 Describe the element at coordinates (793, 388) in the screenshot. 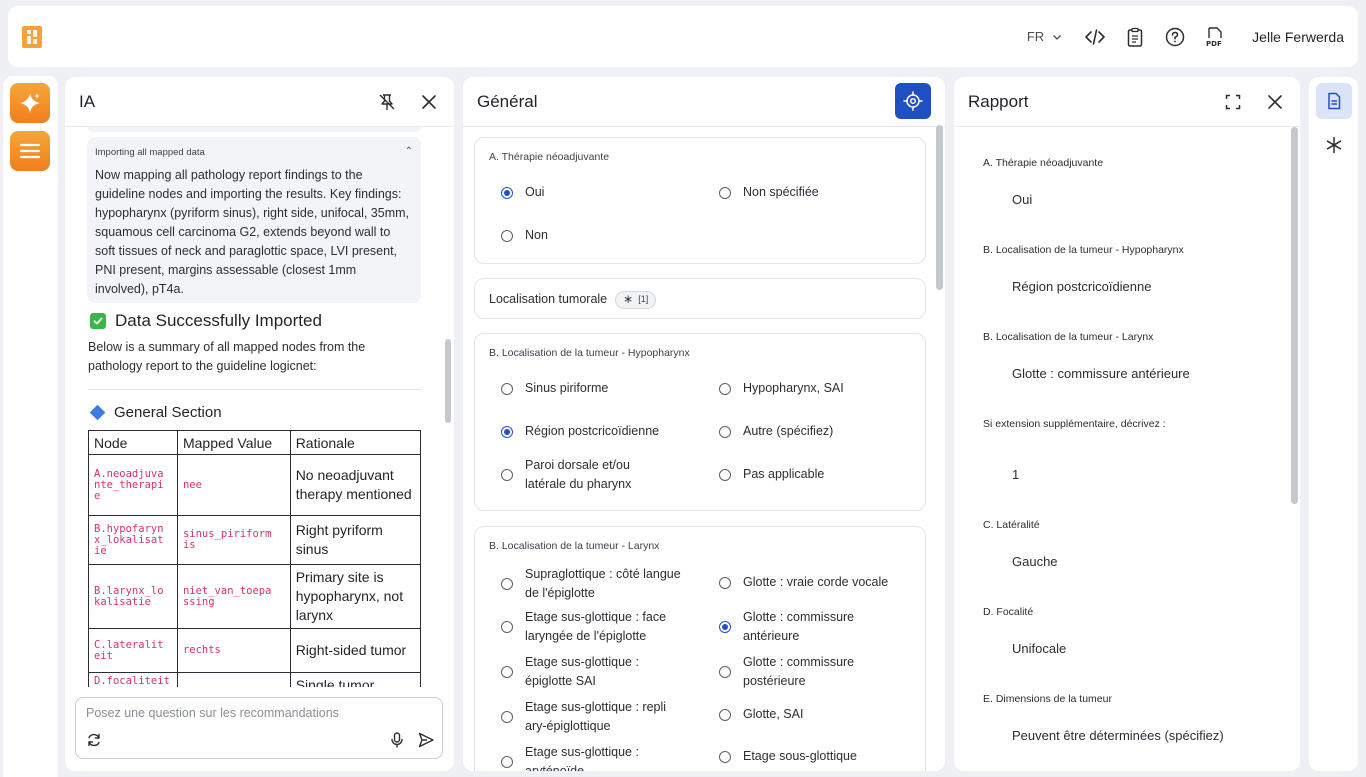

I see `option-label: Hypopharynx, SAI` at that location.